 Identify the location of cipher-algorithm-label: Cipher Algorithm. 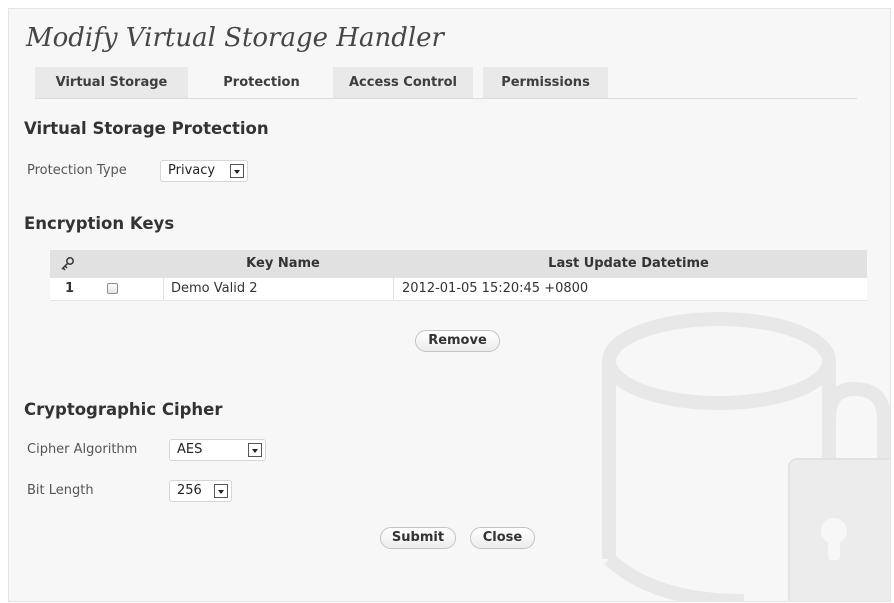
(82, 449).